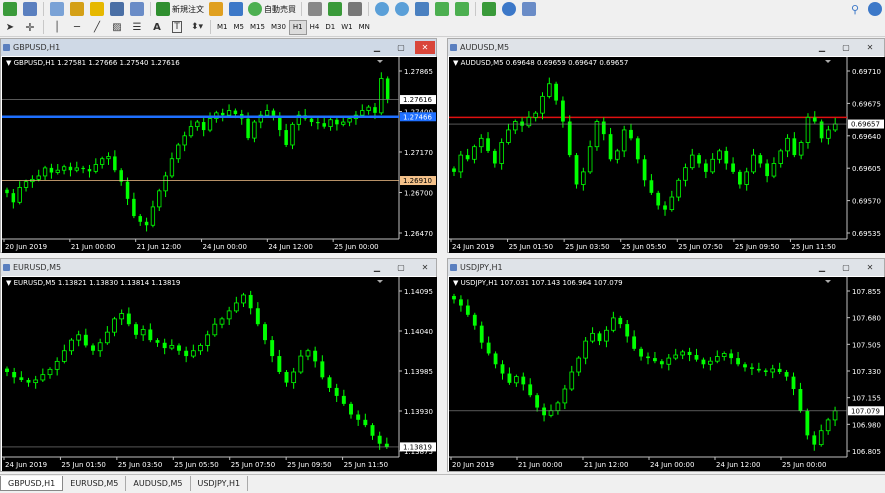  I want to click on timeframe-m15-button: M15, so click(257, 27).